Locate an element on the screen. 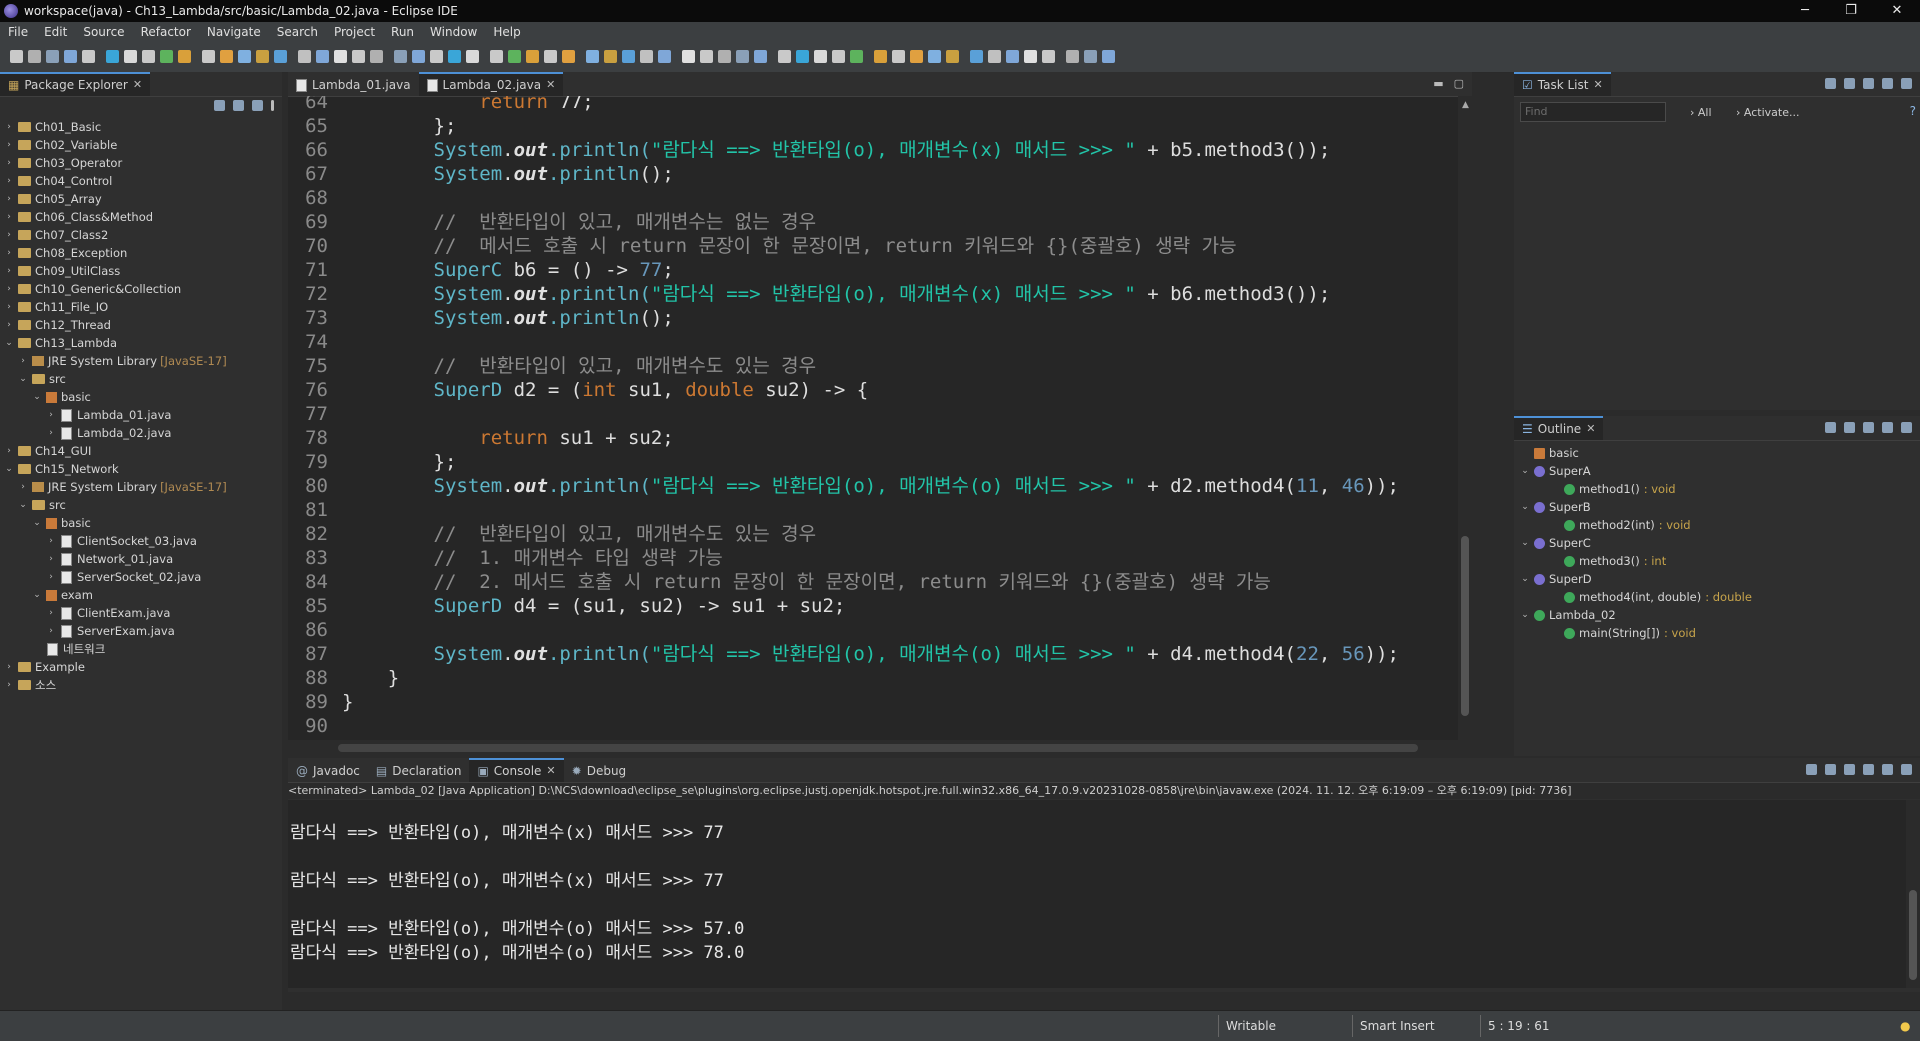  tree-item: › Ch05_Array is located at coordinates (141, 199).